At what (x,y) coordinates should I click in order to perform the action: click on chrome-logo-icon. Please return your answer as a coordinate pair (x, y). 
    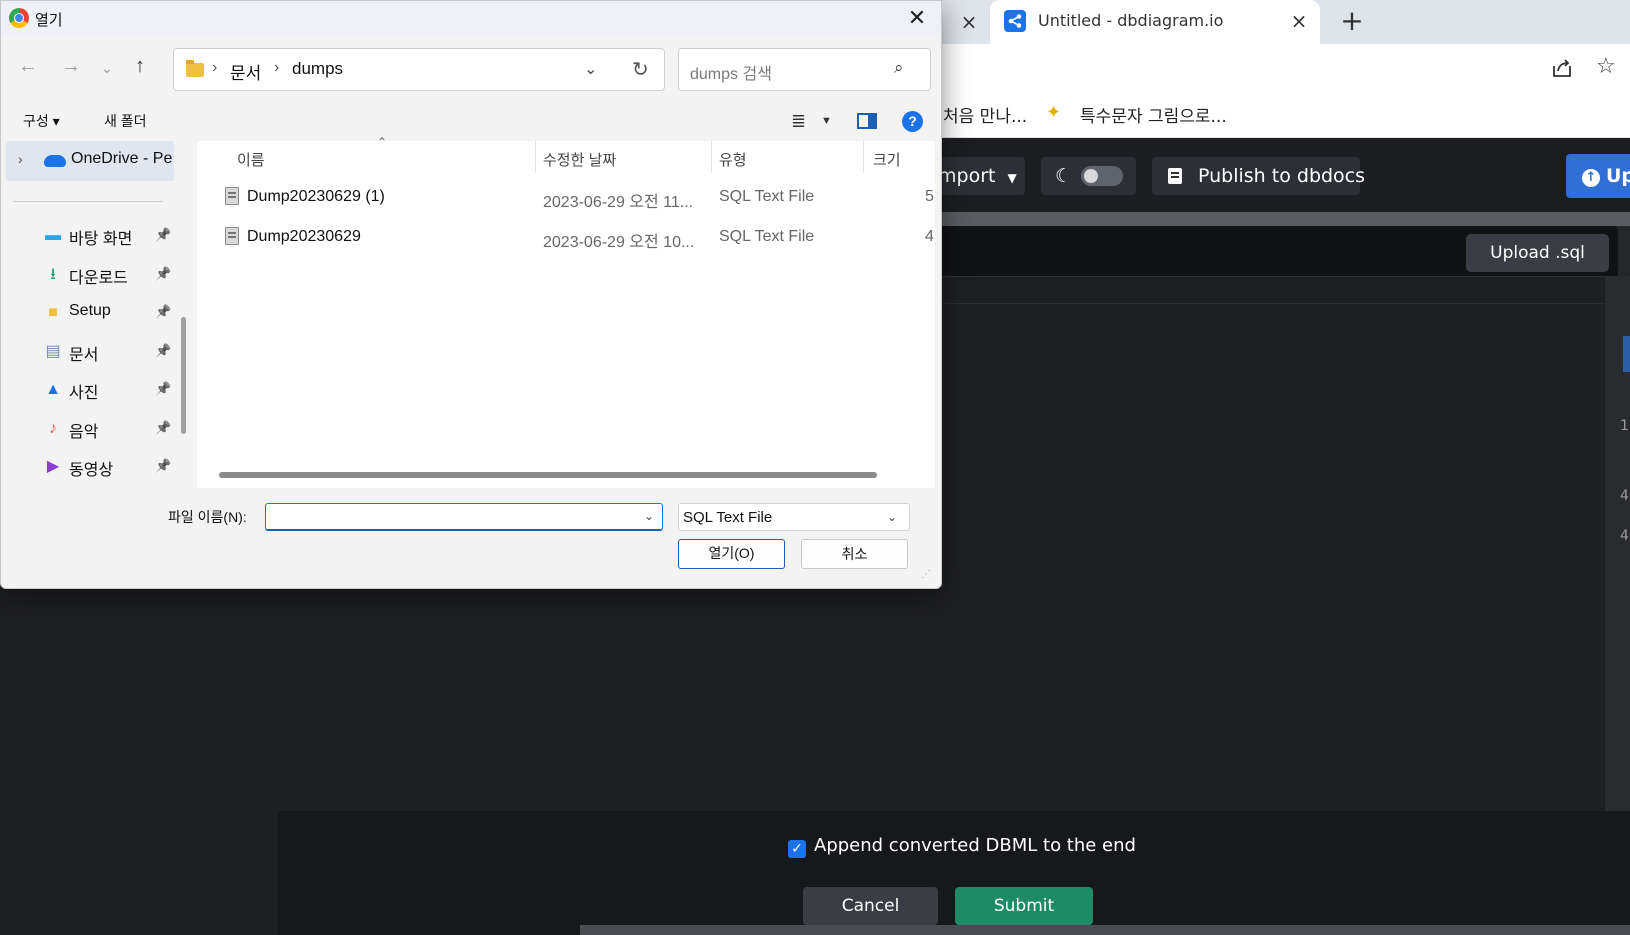
    Looking at the image, I should click on (19, 18).